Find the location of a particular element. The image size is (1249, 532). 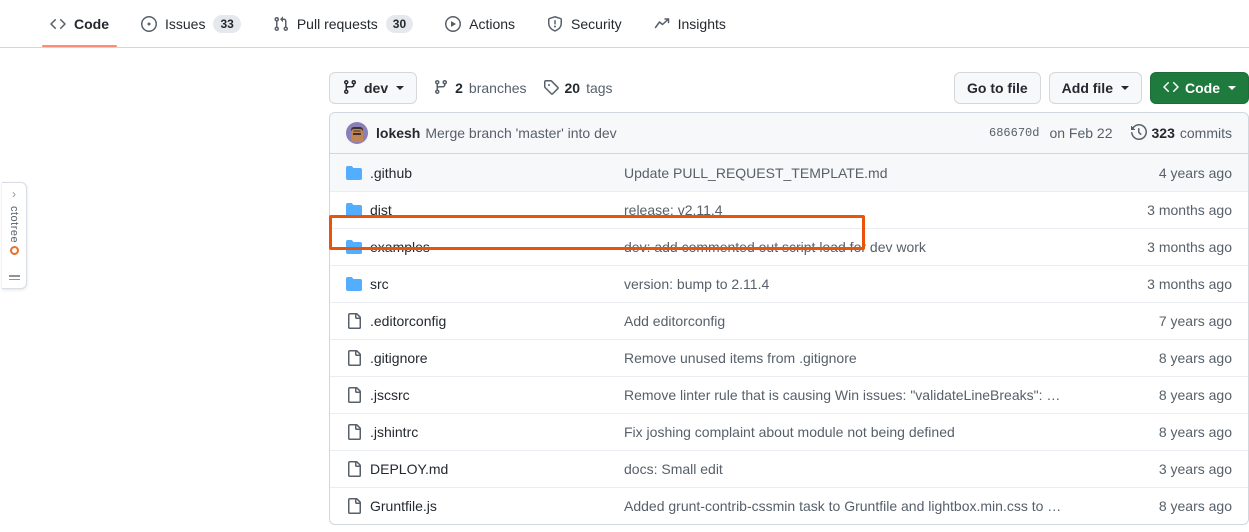

octotree-label-text: ctotree is located at coordinates (14, 225).